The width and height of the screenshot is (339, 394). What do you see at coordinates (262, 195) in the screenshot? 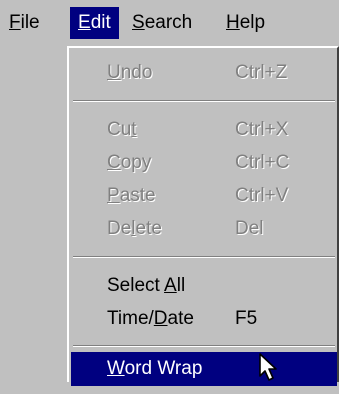
I see `shortcut-label: Ctrl+V` at bounding box center [262, 195].